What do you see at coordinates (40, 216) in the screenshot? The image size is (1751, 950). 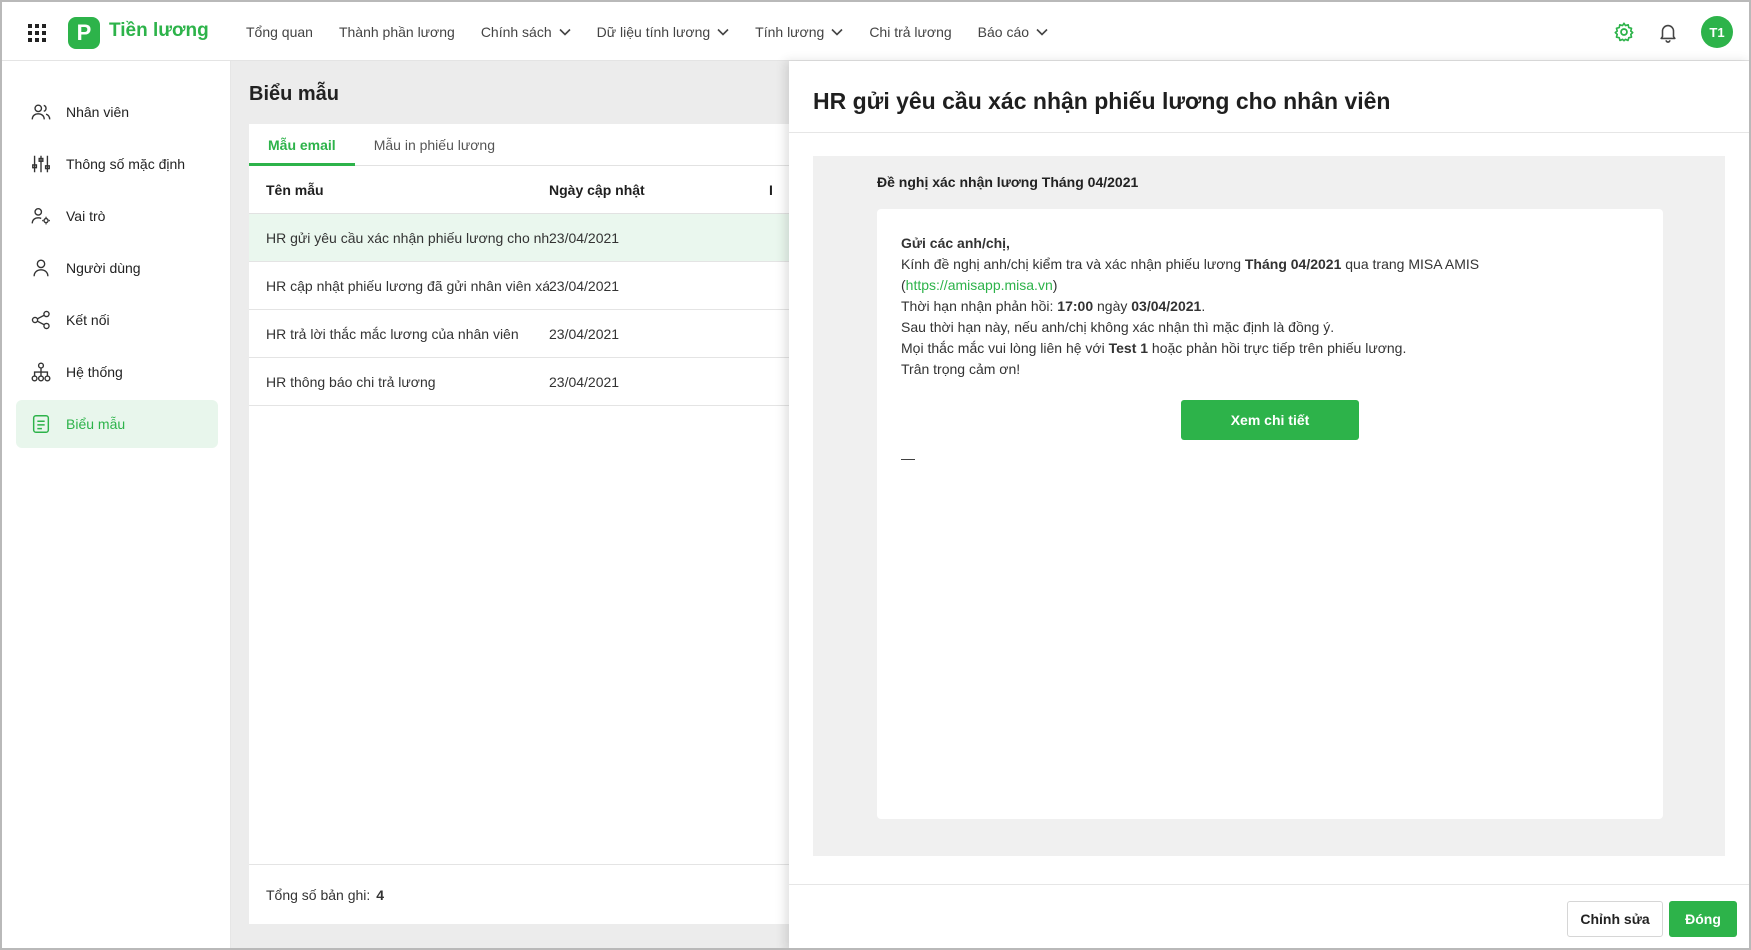 I see `user-role-icon` at bounding box center [40, 216].